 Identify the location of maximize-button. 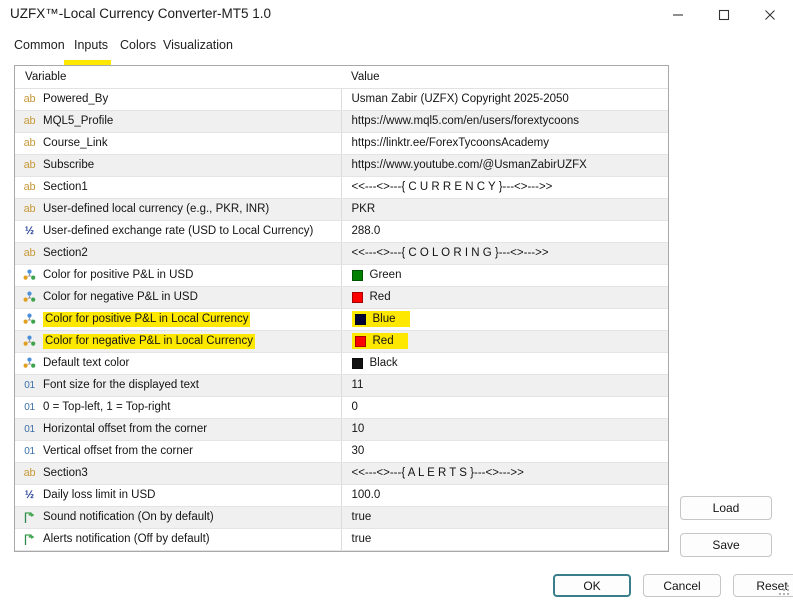
(724, 15).